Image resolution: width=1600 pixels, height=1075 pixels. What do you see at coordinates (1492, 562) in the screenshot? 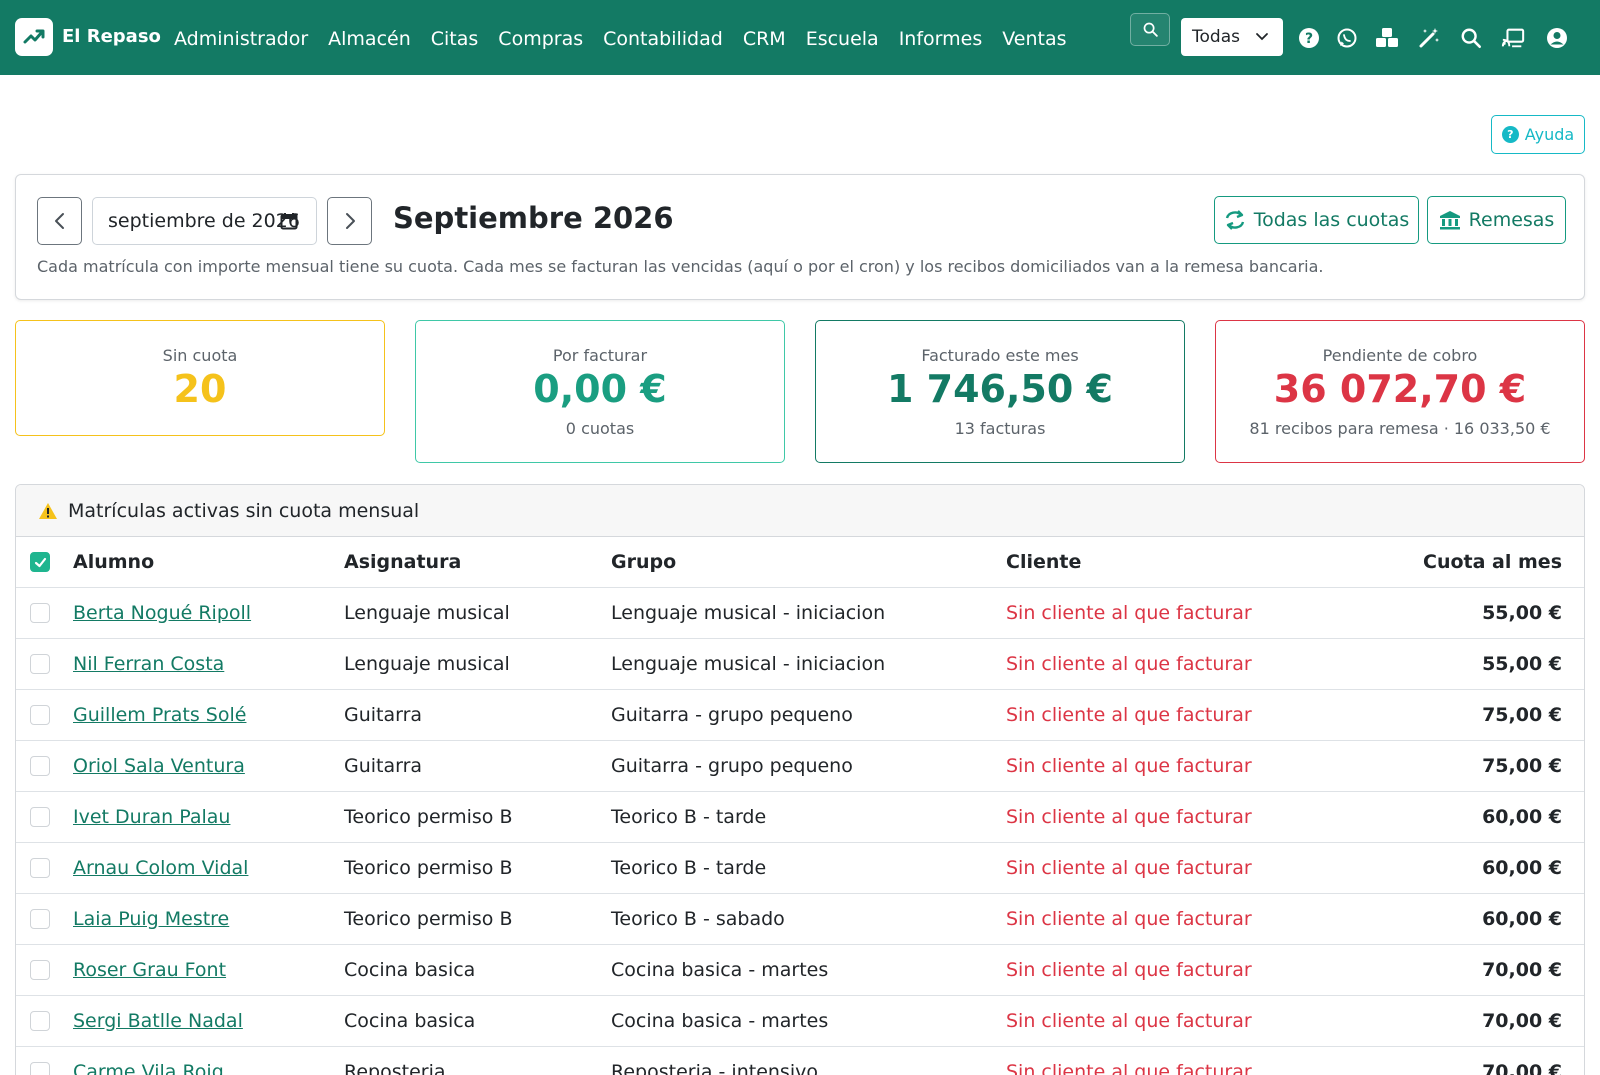
I see `column-header-monthly-fee: Cuota al mes` at bounding box center [1492, 562].